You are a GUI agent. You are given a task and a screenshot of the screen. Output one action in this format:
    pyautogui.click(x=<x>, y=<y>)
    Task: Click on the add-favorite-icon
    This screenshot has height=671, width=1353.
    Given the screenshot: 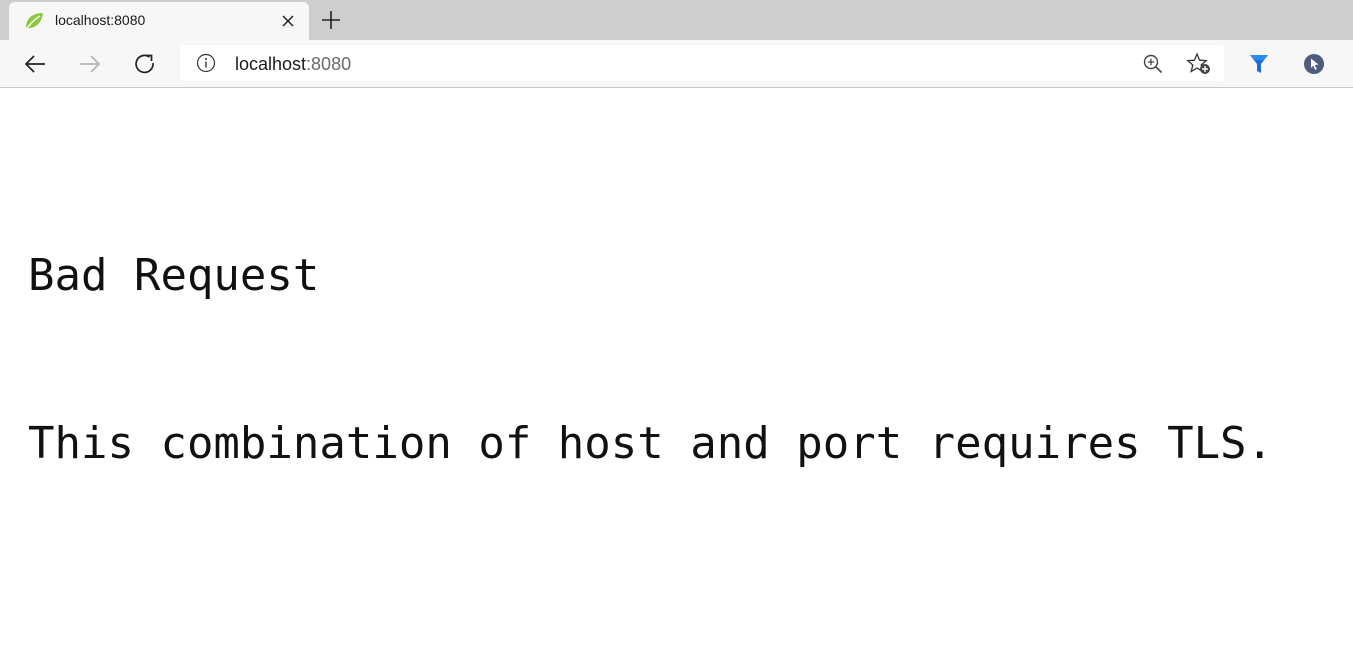 What is the action you would take?
    pyautogui.click(x=1199, y=64)
    